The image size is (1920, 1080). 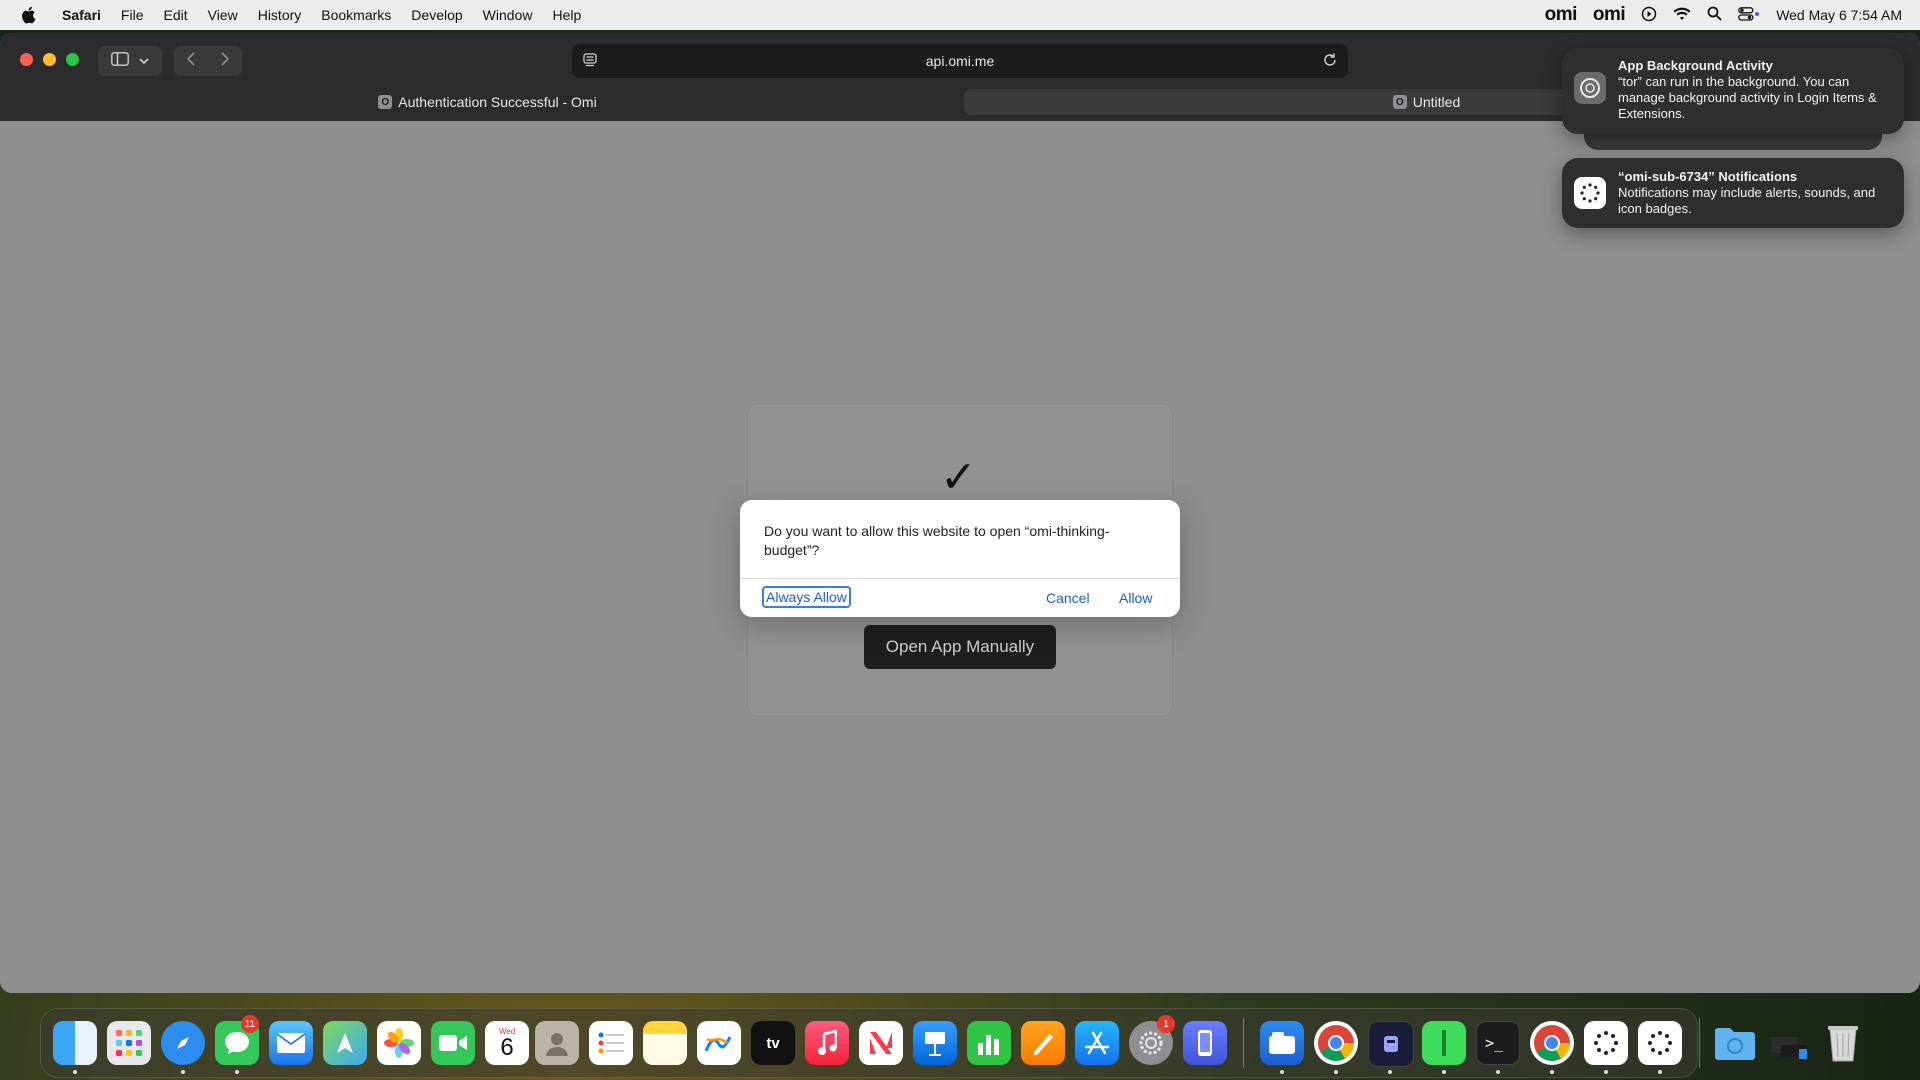 I want to click on spotlight-search-icon, so click(x=1714, y=15).